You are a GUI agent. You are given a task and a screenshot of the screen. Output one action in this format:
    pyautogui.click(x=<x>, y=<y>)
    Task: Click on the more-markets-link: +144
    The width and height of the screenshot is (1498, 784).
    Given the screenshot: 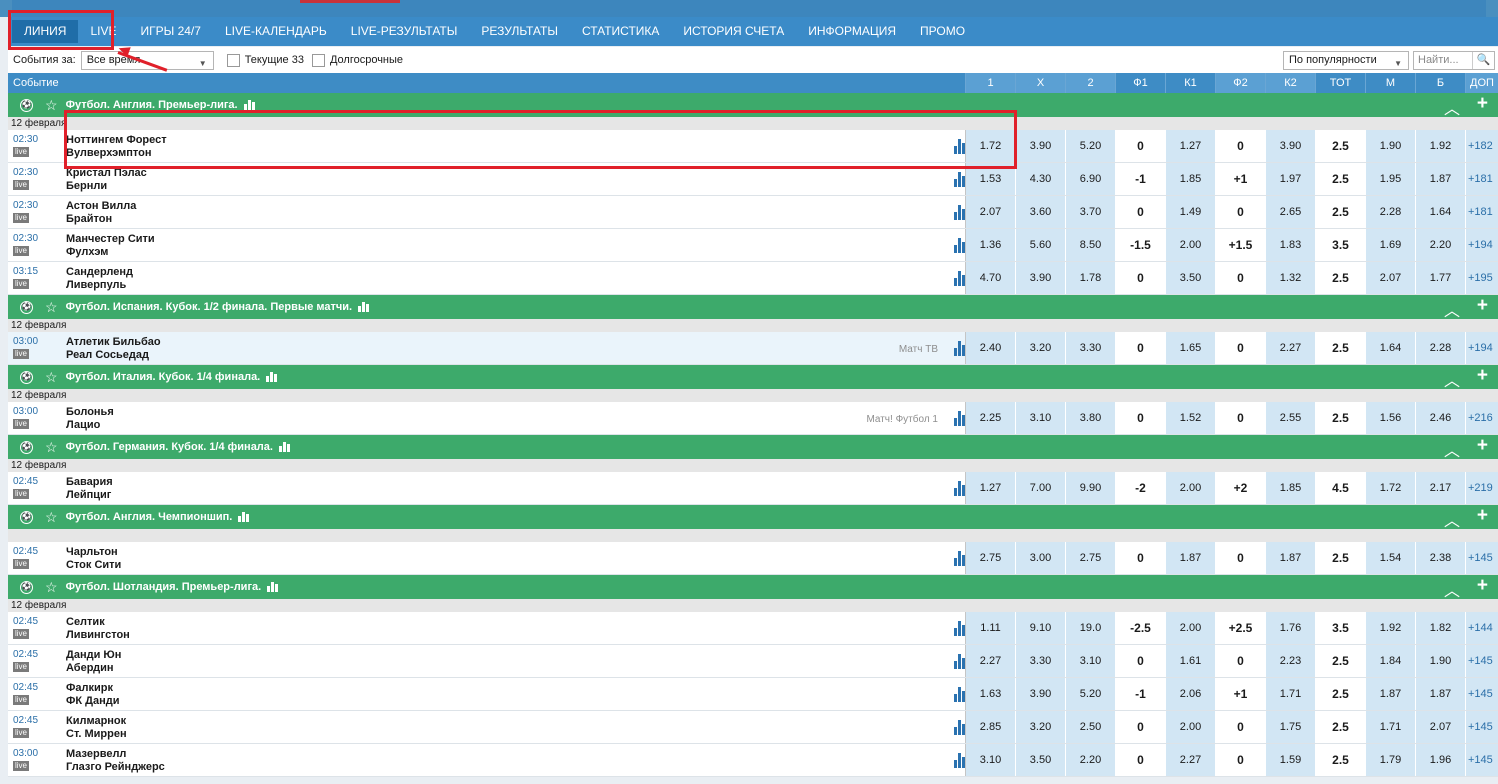 What is the action you would take?
    pyautogui.click(x=1481, y=628)
    